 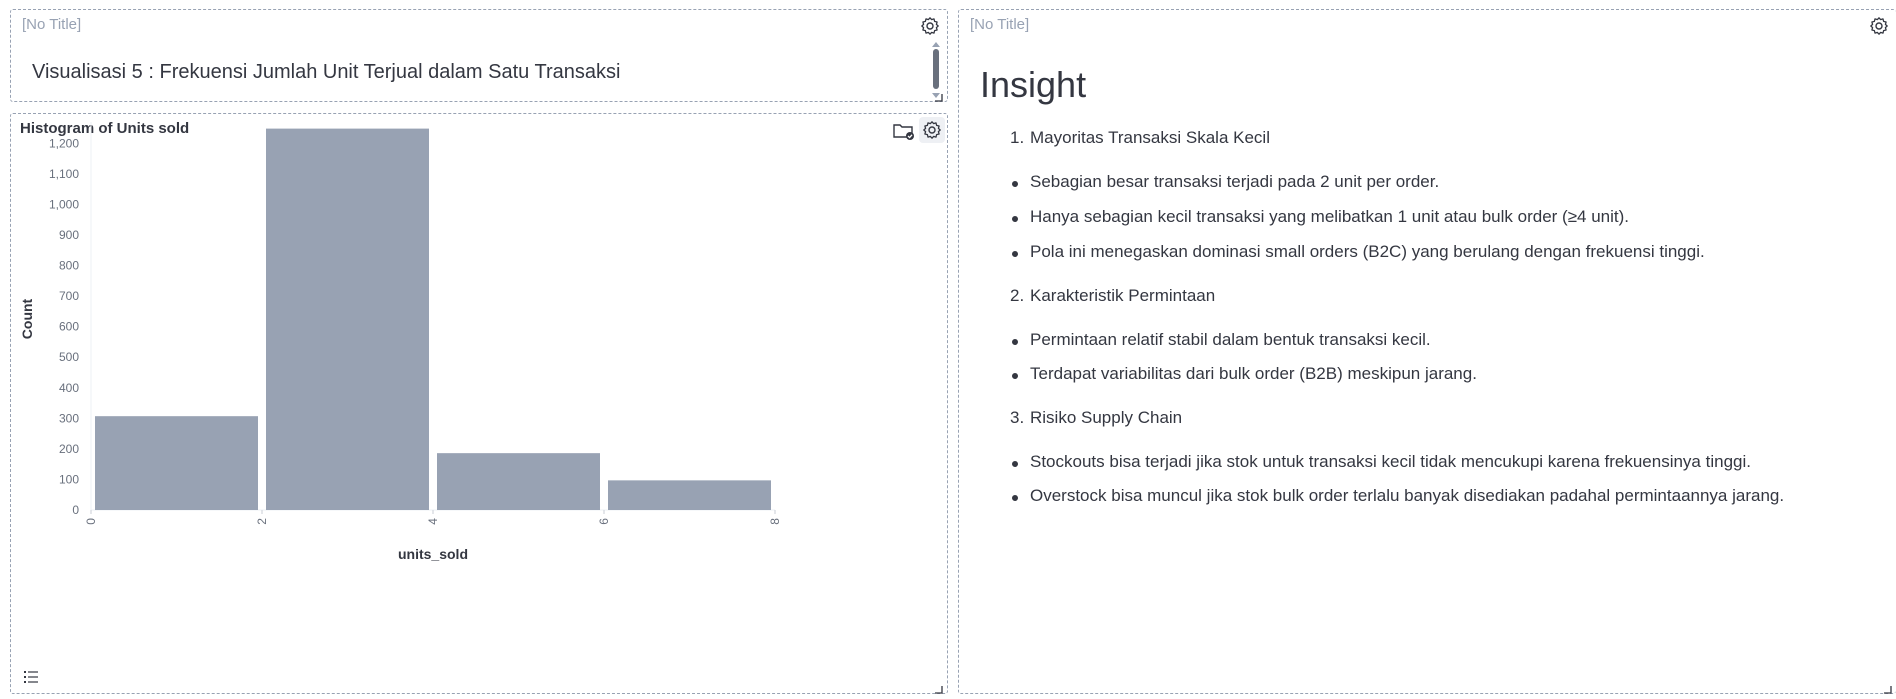 I want to click on x-tick-label: 4, so click(x=433, y=521).